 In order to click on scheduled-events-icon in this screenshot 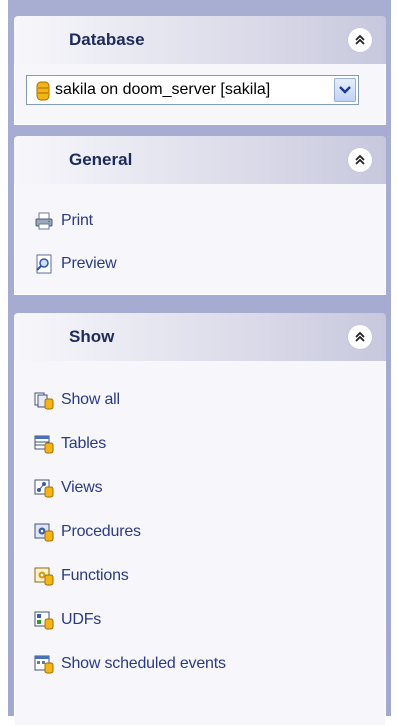, I will do `click(44, 664)`.